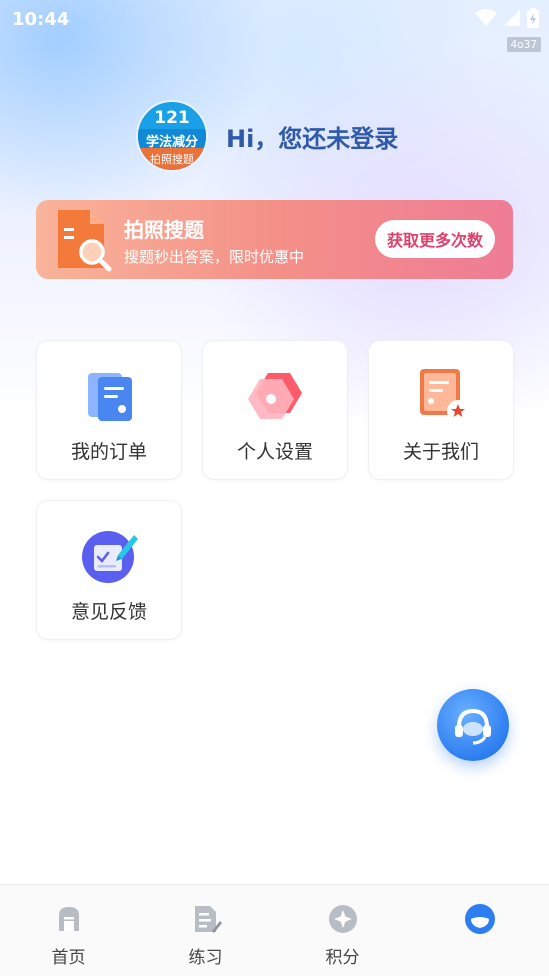 The height and width of the screenshot is (976, 549). I want to click on avatar-text-121: 121, so click(172, 118).